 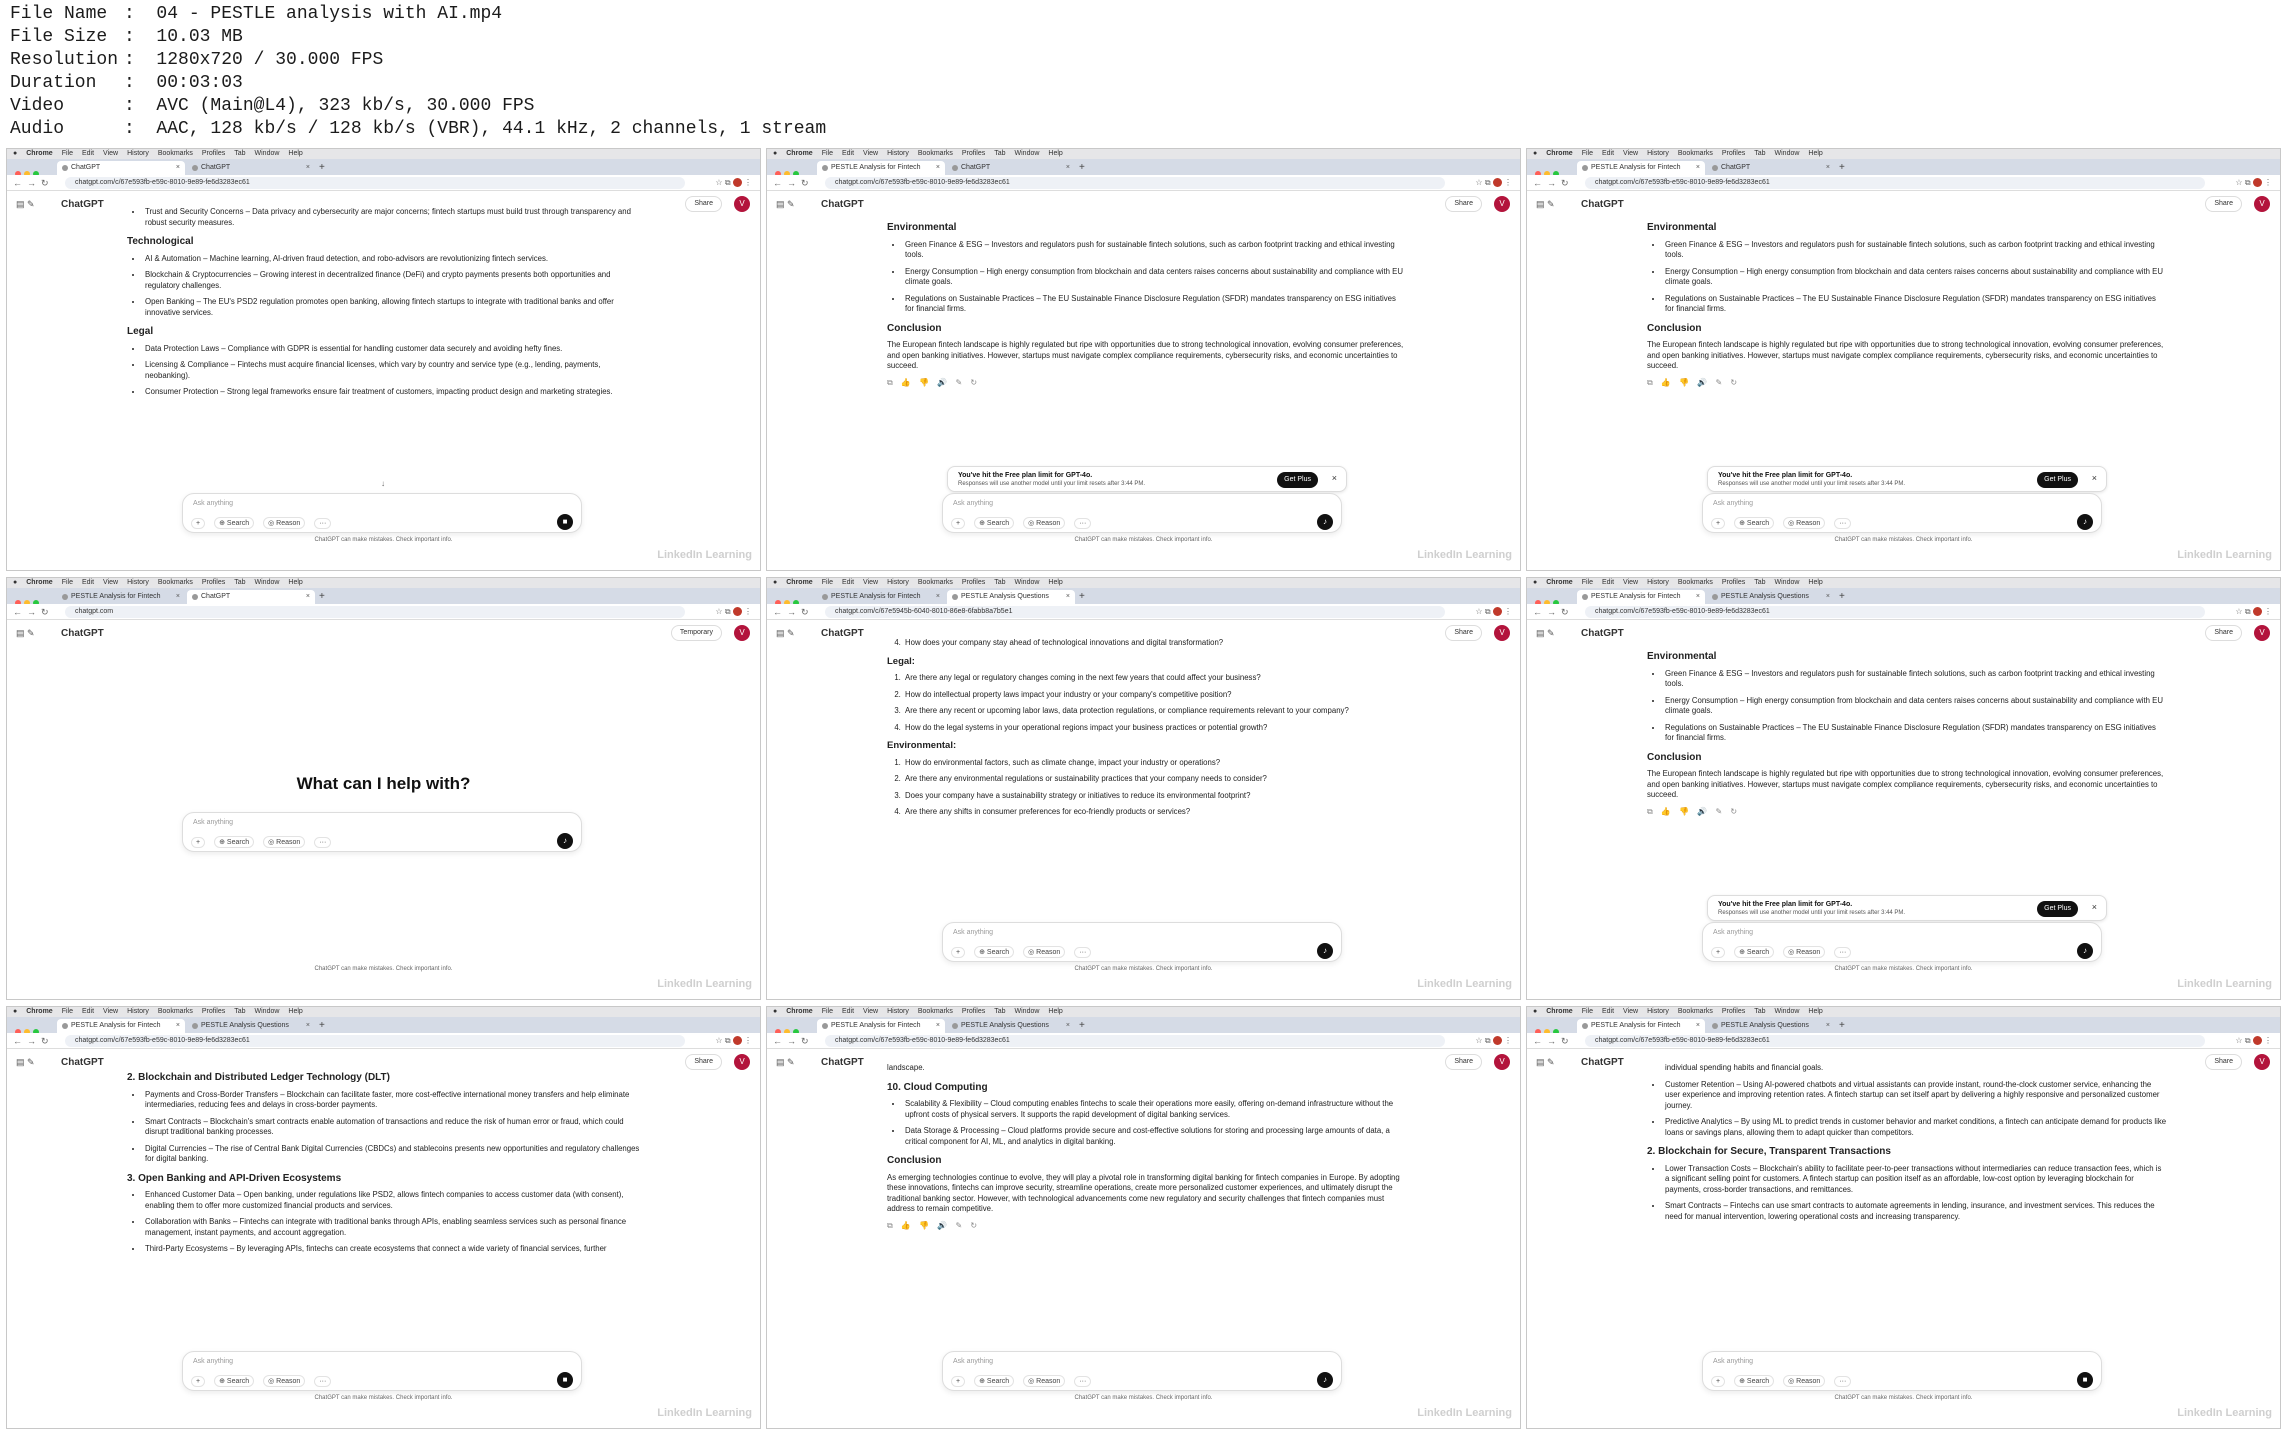 I want to click on tab-fintech: PESTLE Analysis for Fintech ×, so click(x=1641, y=597).